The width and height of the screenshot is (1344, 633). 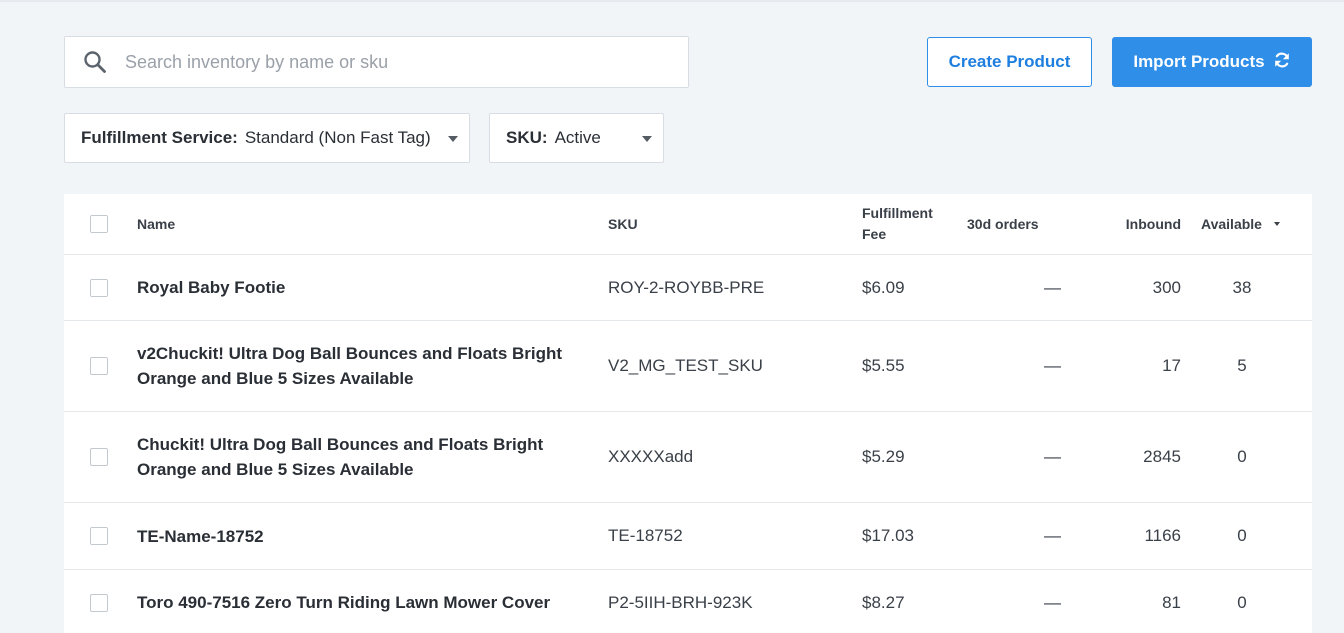 What do you see at coordinates (337, 137) in the screenshot?
I see `fulfillment-service-value: Standard (Non Fast Tag)` at bounding box center [337, 137].